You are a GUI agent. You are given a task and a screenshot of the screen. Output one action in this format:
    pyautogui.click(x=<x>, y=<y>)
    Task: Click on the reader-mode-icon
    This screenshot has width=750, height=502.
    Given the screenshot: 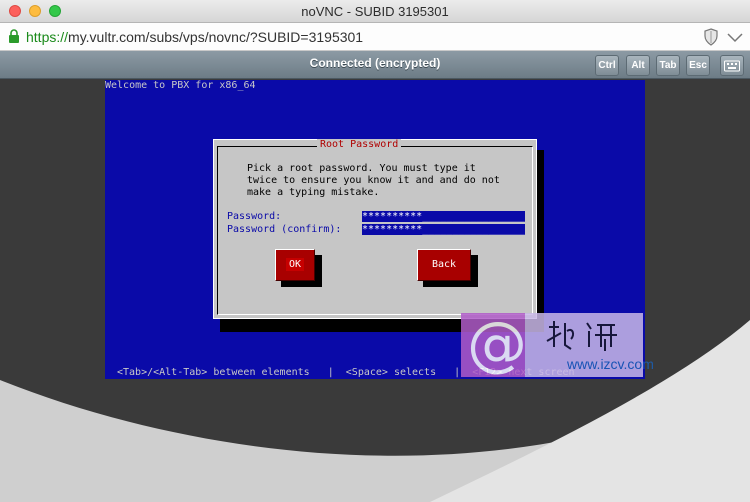 What is the action you would take?
    pyautogui.click(x=735, y=37)
    